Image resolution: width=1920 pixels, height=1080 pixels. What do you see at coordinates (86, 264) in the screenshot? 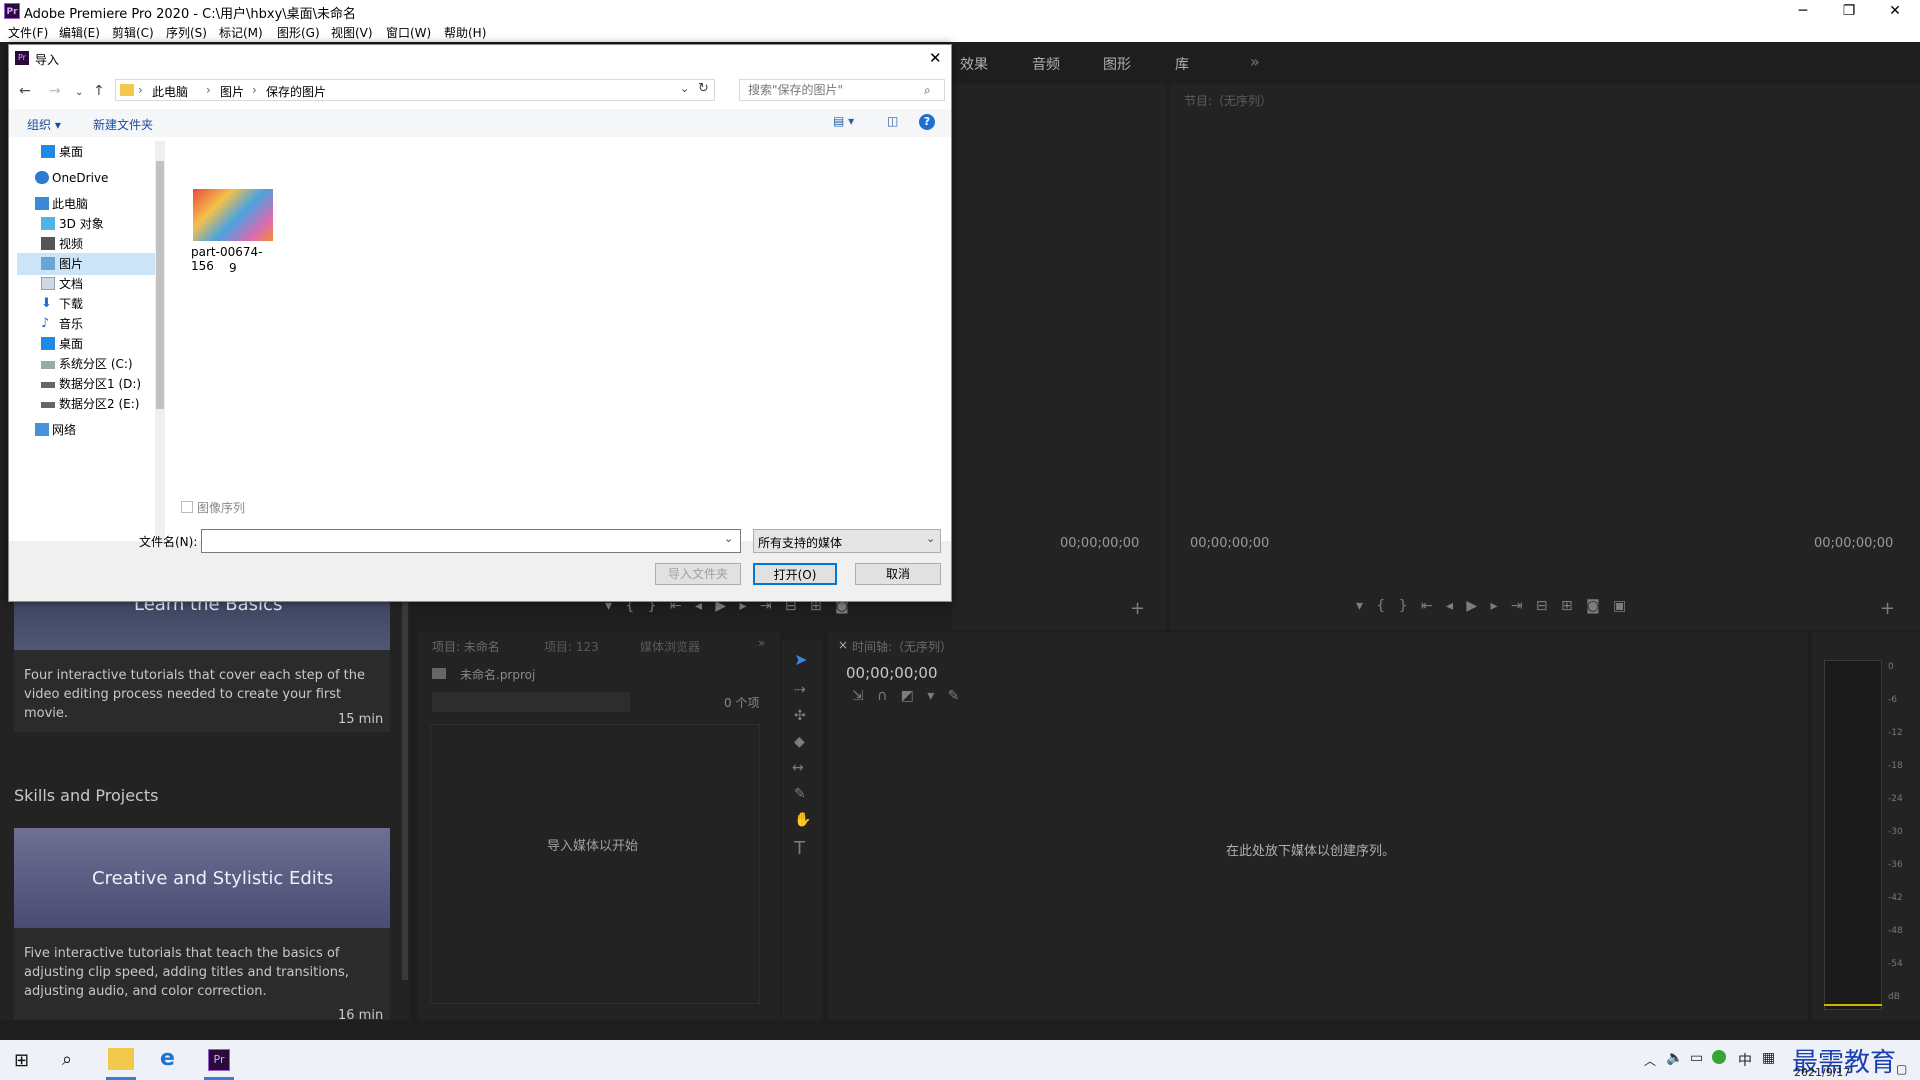
I see `nav-pictures: 图片` at bounding box center [86, 264].